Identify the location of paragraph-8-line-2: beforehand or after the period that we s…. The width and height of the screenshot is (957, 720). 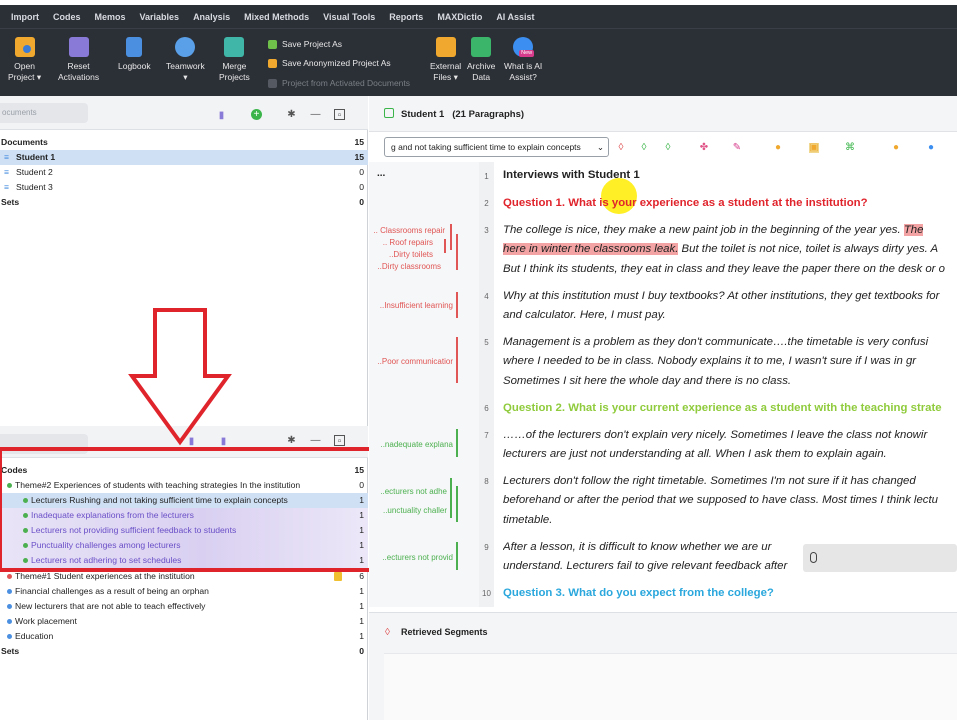
(730, 501).